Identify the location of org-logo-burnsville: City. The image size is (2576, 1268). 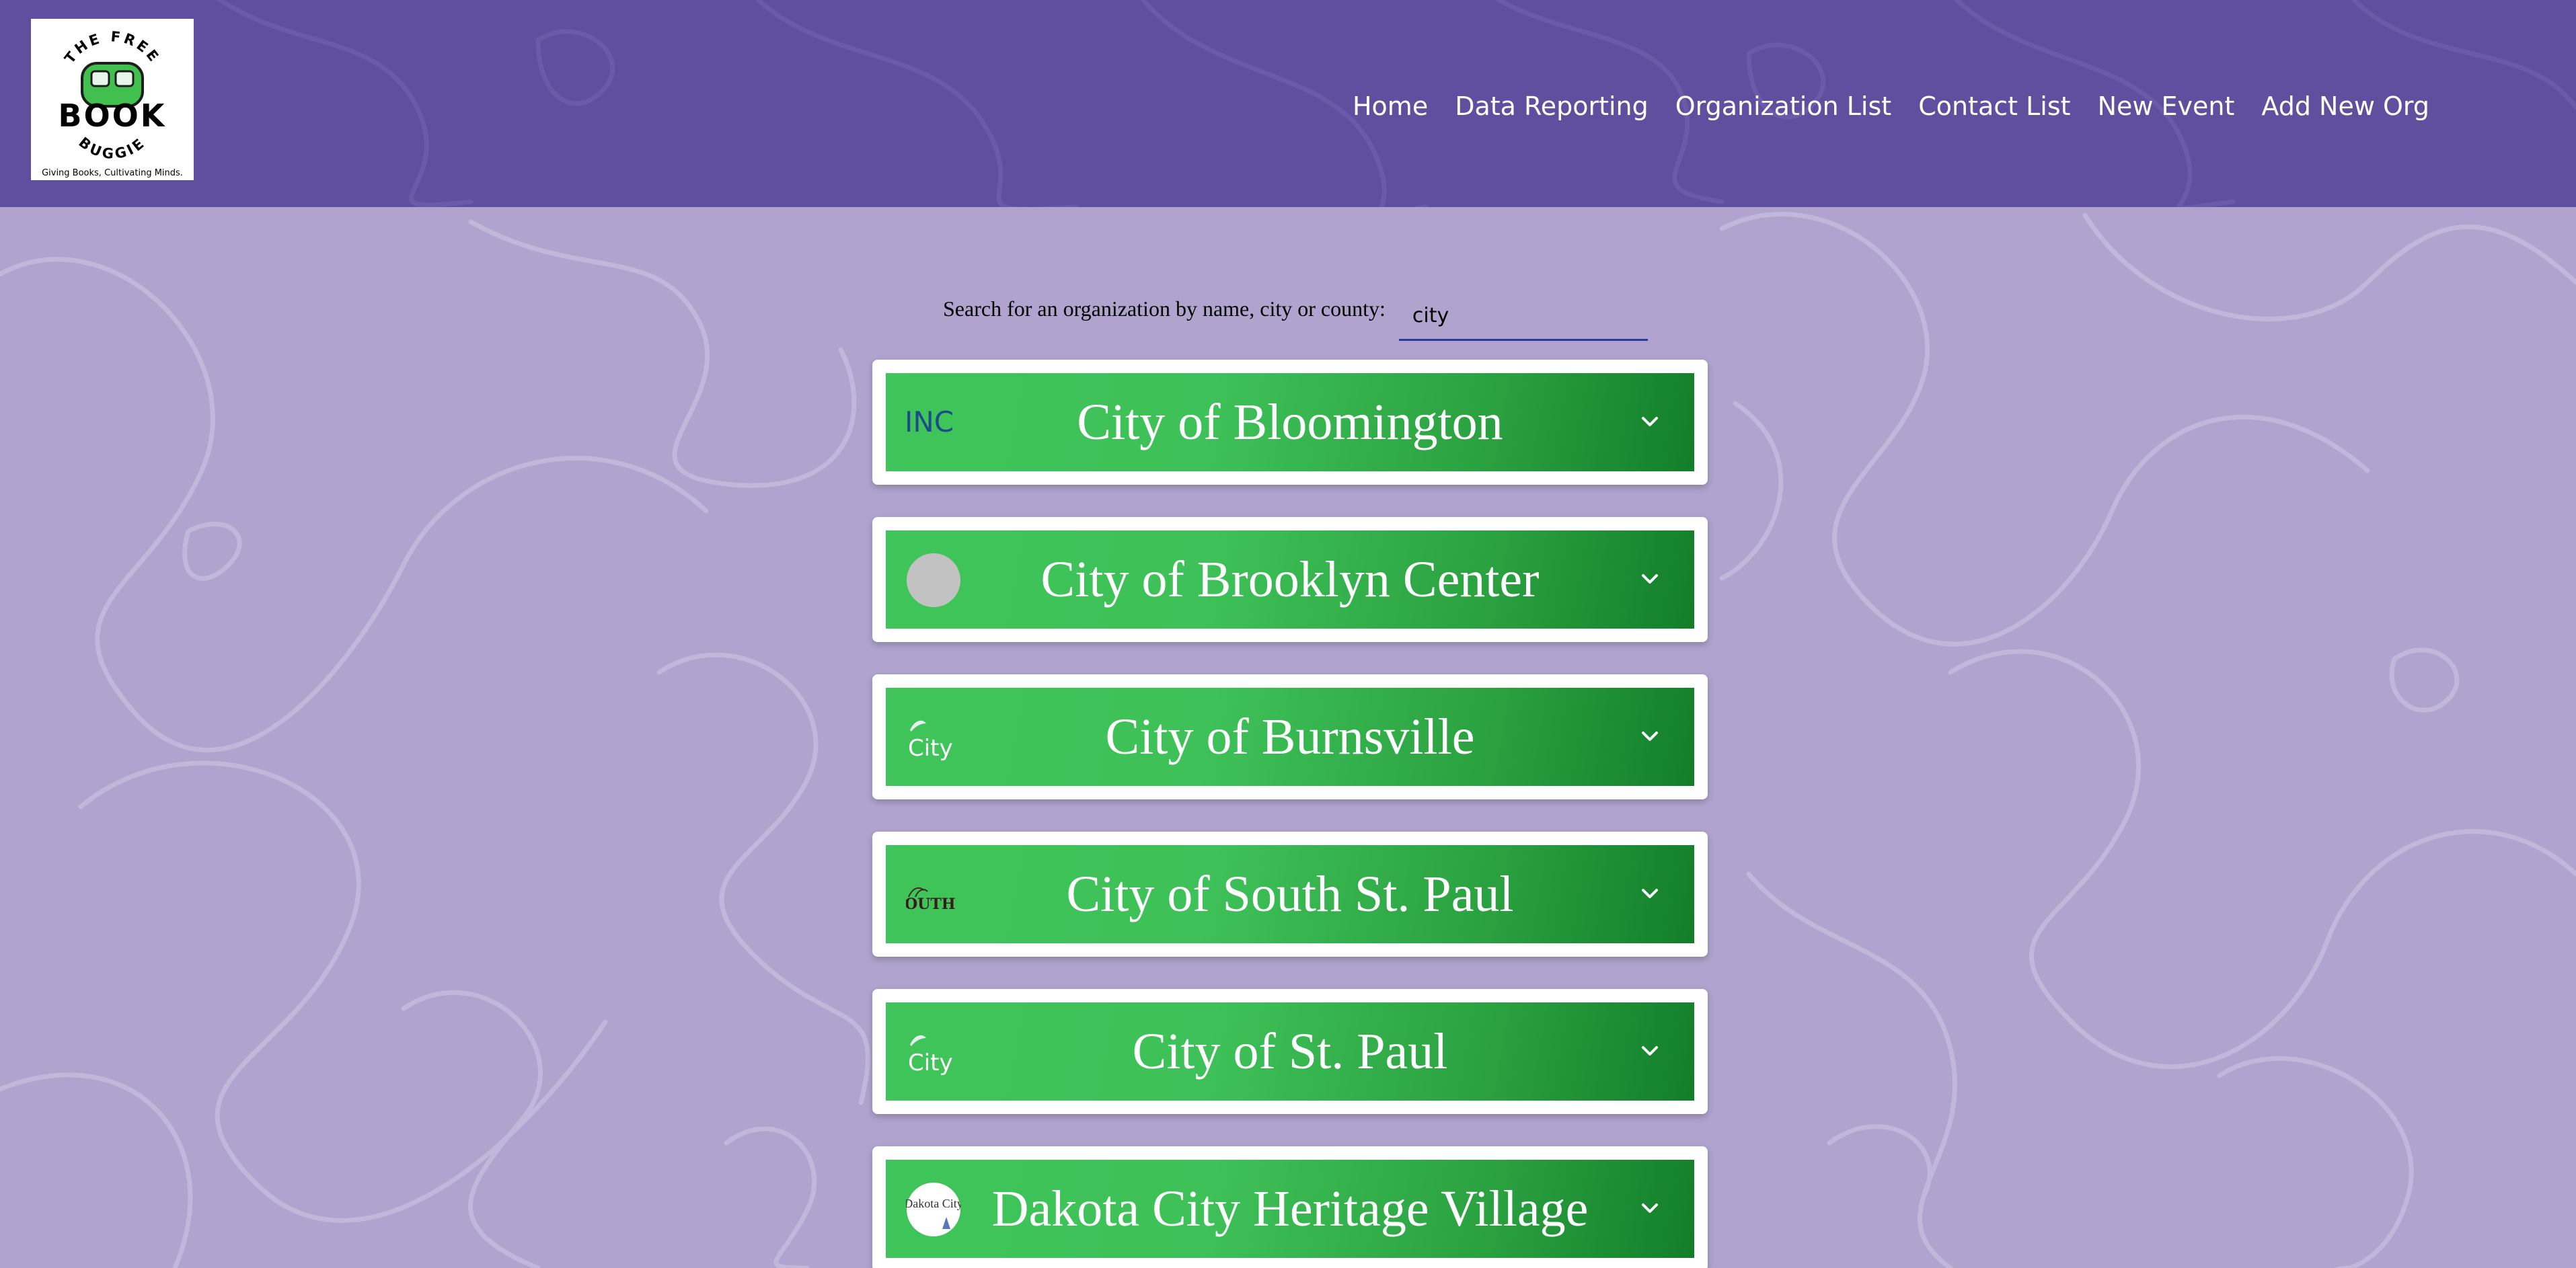
(933, 738).